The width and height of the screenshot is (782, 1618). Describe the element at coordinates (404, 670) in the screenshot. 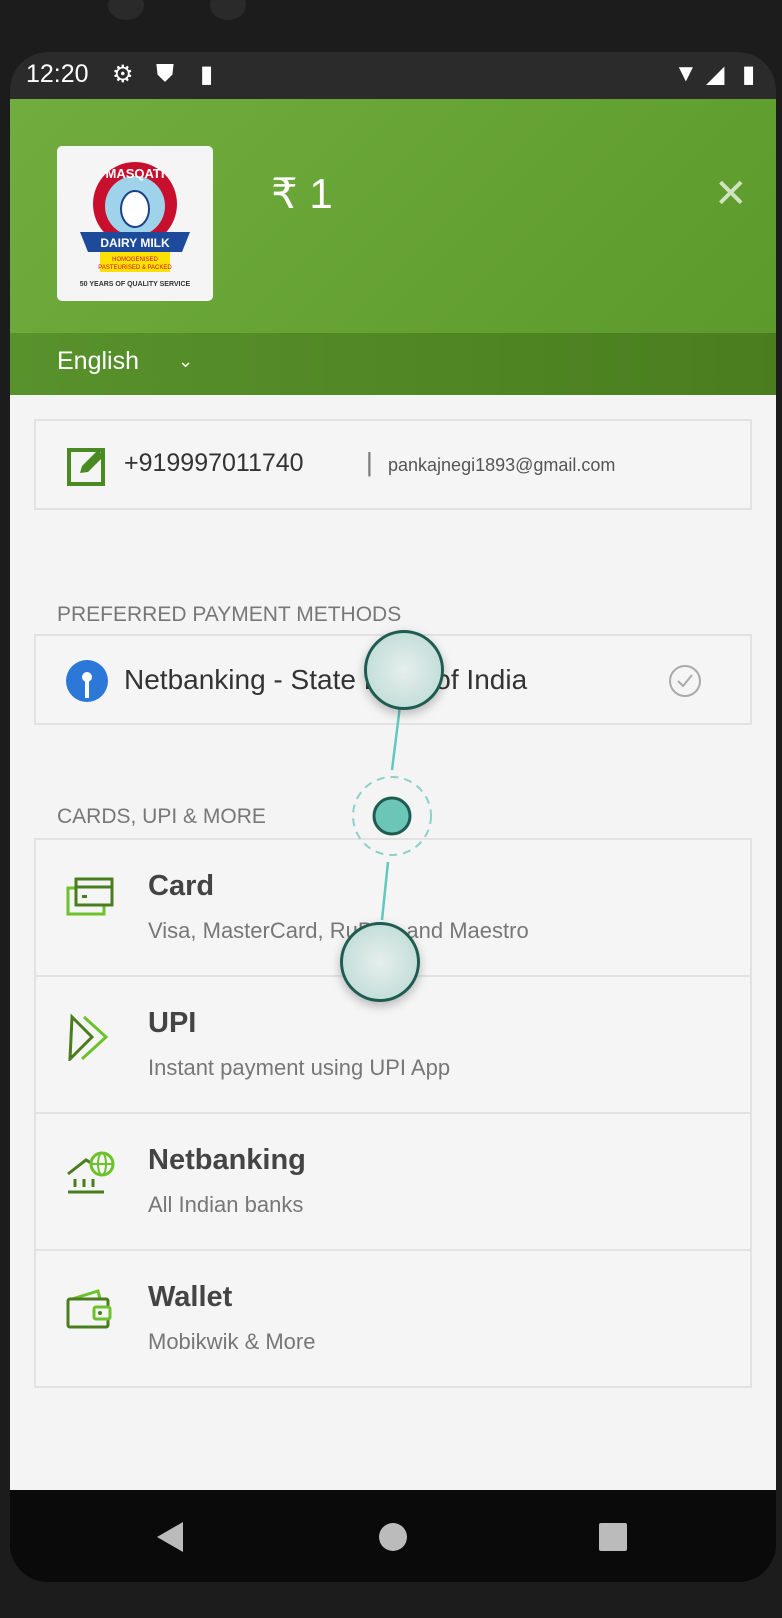

I see `touch-indicator-start` at that location.